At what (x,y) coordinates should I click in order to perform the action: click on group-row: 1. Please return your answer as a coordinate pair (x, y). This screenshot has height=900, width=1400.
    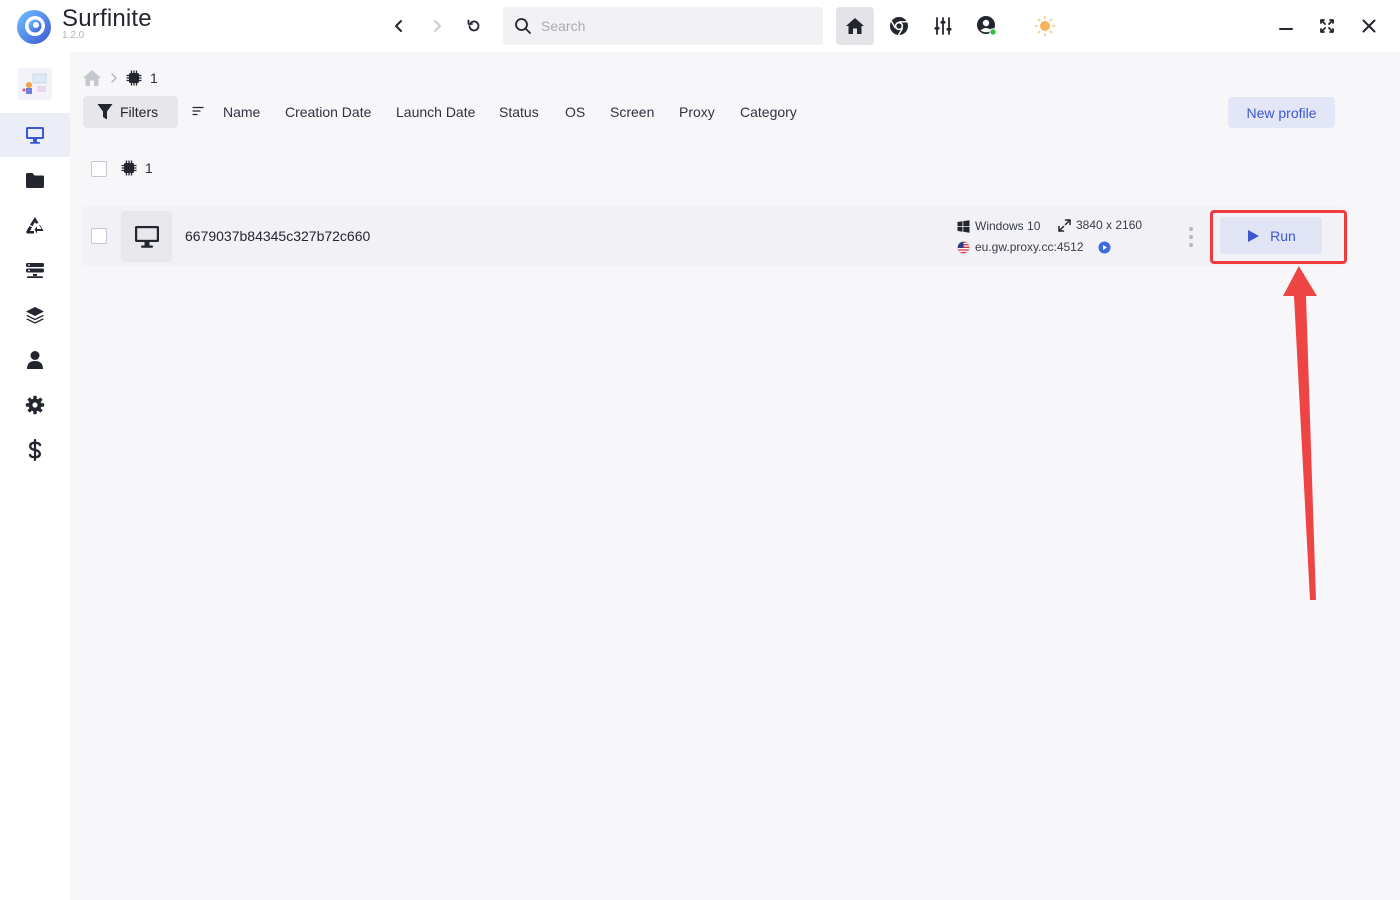
    Looking at the image, I should click on (137, 168).